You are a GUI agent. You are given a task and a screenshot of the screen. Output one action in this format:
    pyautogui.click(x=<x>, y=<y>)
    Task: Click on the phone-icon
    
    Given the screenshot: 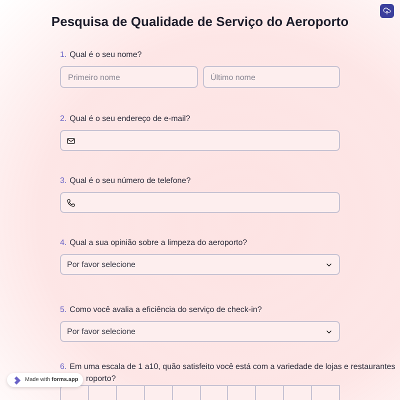 What is the action you would take?
    pyautogui.click(x=71, y=202)
    